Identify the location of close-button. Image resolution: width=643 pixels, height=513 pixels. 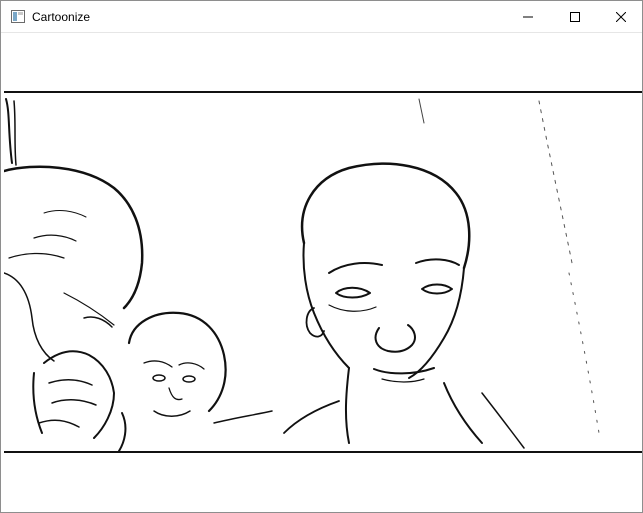
(620, 16).